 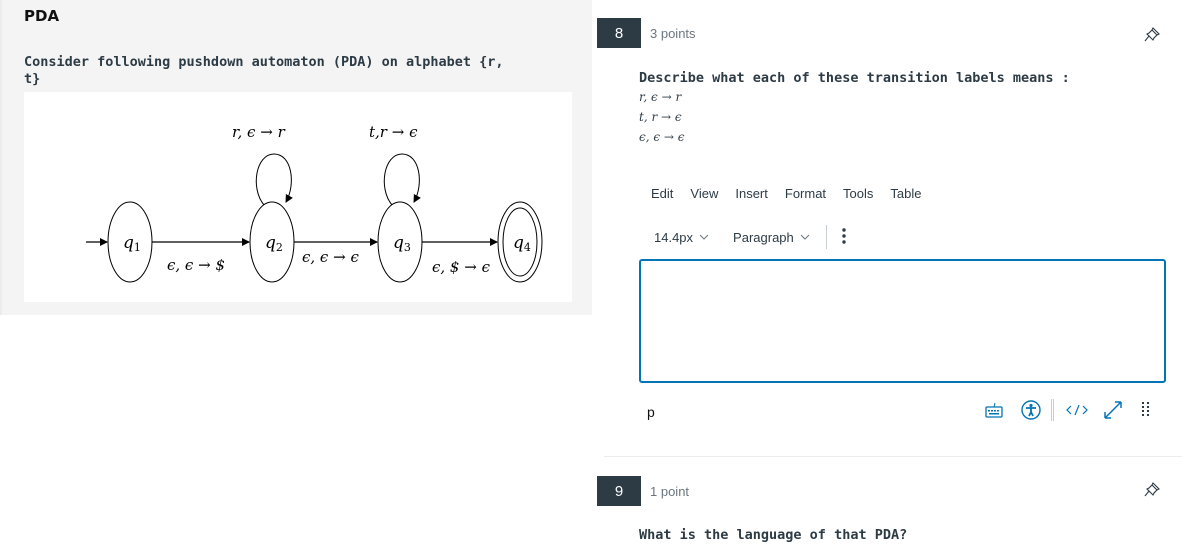 I want to click on transition-item: t, r → ϵ, so click(x=660, y=117).